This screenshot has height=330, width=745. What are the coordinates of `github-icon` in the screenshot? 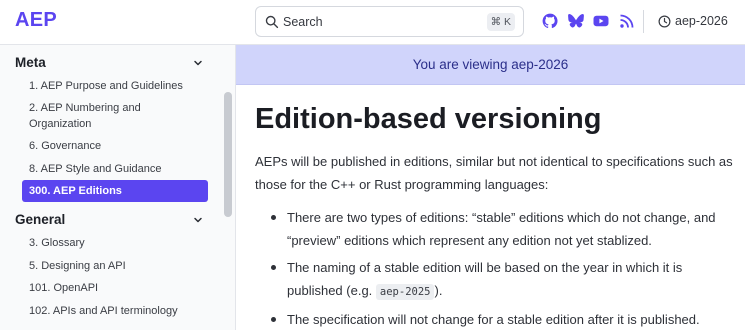 It's located at (550, 21).